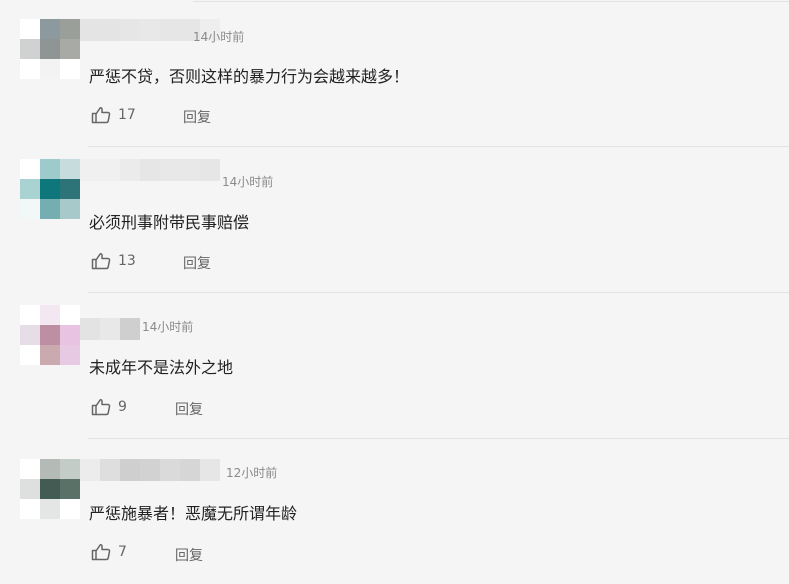 This screenshot has width=789, height=584. What do you see at coordinates (252, 473) in the screenshot?
I see `comment-time: 12小时前` at bounding box center [252, 473].